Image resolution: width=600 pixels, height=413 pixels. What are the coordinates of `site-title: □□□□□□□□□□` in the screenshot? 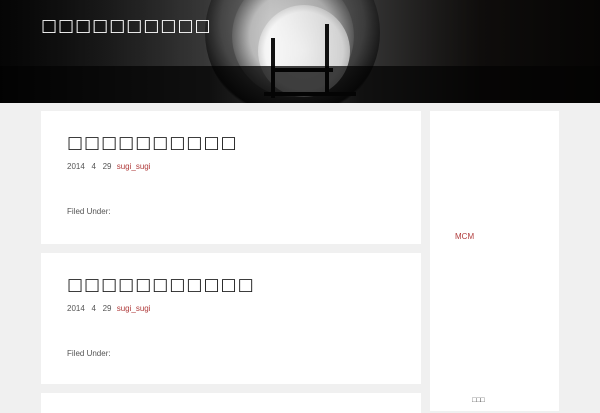 It's located at (126, 26).